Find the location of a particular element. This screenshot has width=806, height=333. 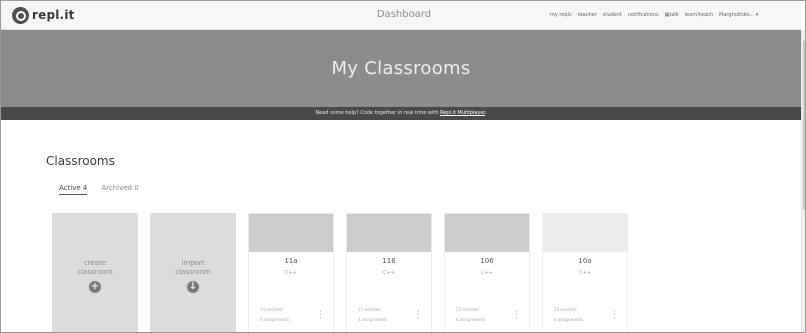

nav-my-repls: my repls is located at coordinates (561, 15).